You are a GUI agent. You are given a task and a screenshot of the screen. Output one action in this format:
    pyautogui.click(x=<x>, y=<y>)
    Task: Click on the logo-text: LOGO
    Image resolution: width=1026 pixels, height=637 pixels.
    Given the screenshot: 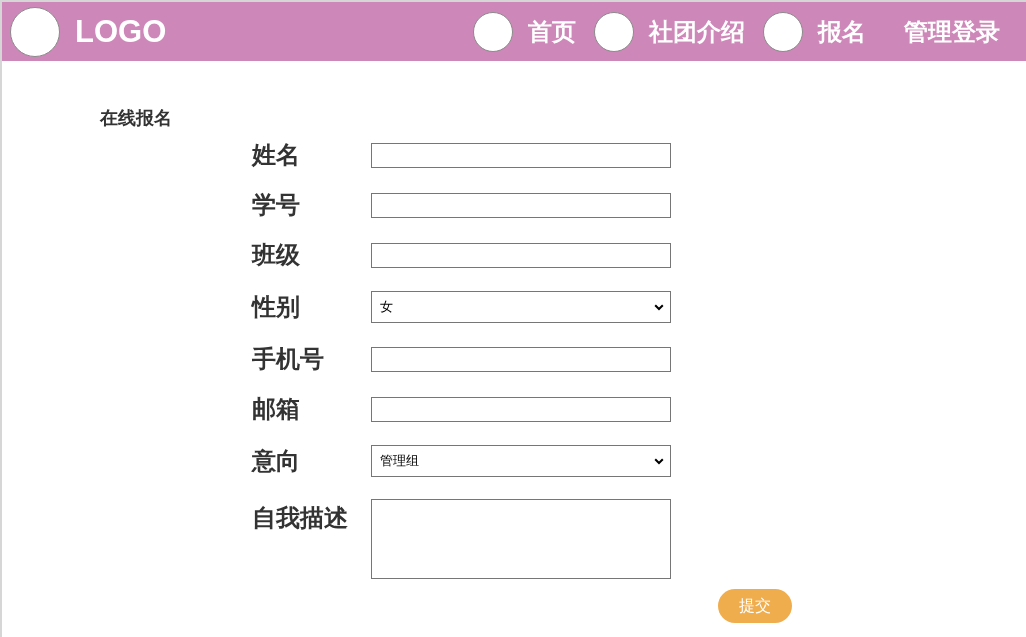 What is the action you would take?
    pyautogui.click(x=121, y=31)
    